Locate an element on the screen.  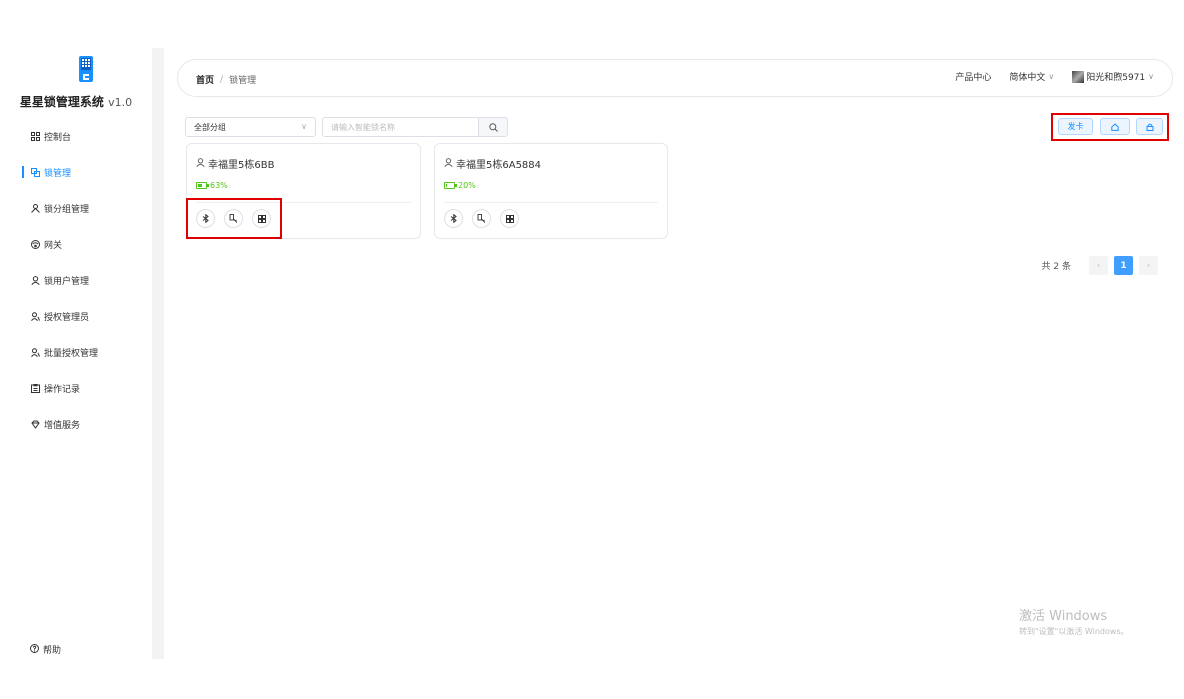
battery-status: 63% is located at coordinates (212, 185).